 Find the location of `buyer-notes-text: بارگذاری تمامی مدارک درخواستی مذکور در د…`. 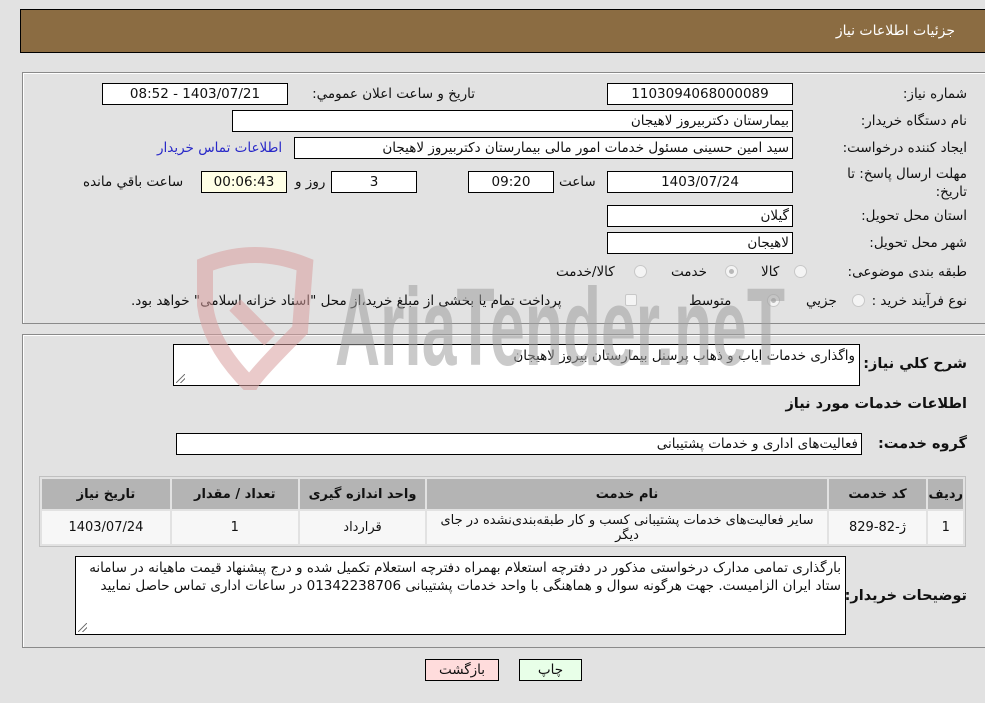

buyer-notes-text: بارگذاری تمامی مدارک درخواستی مذکور در د… is located at coordinates (465, 577).